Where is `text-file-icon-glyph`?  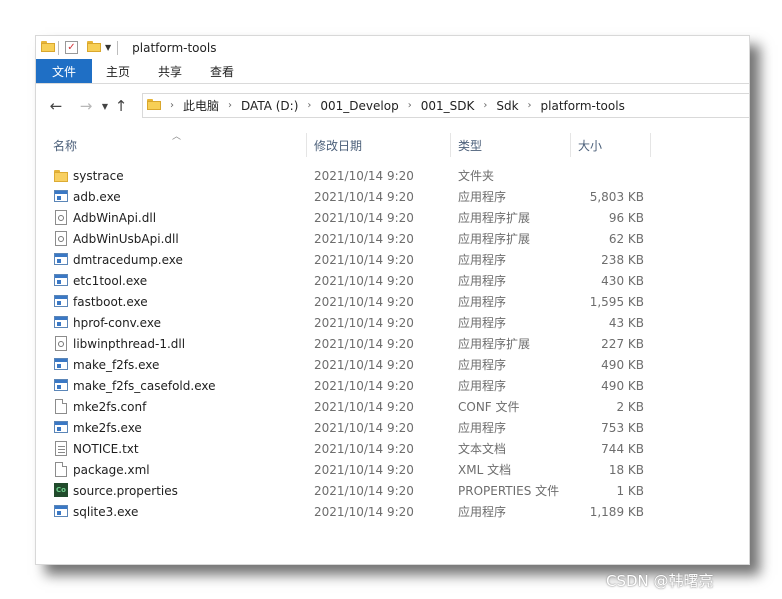 text-file-icon-glyph is located at coordinates (61, 448).